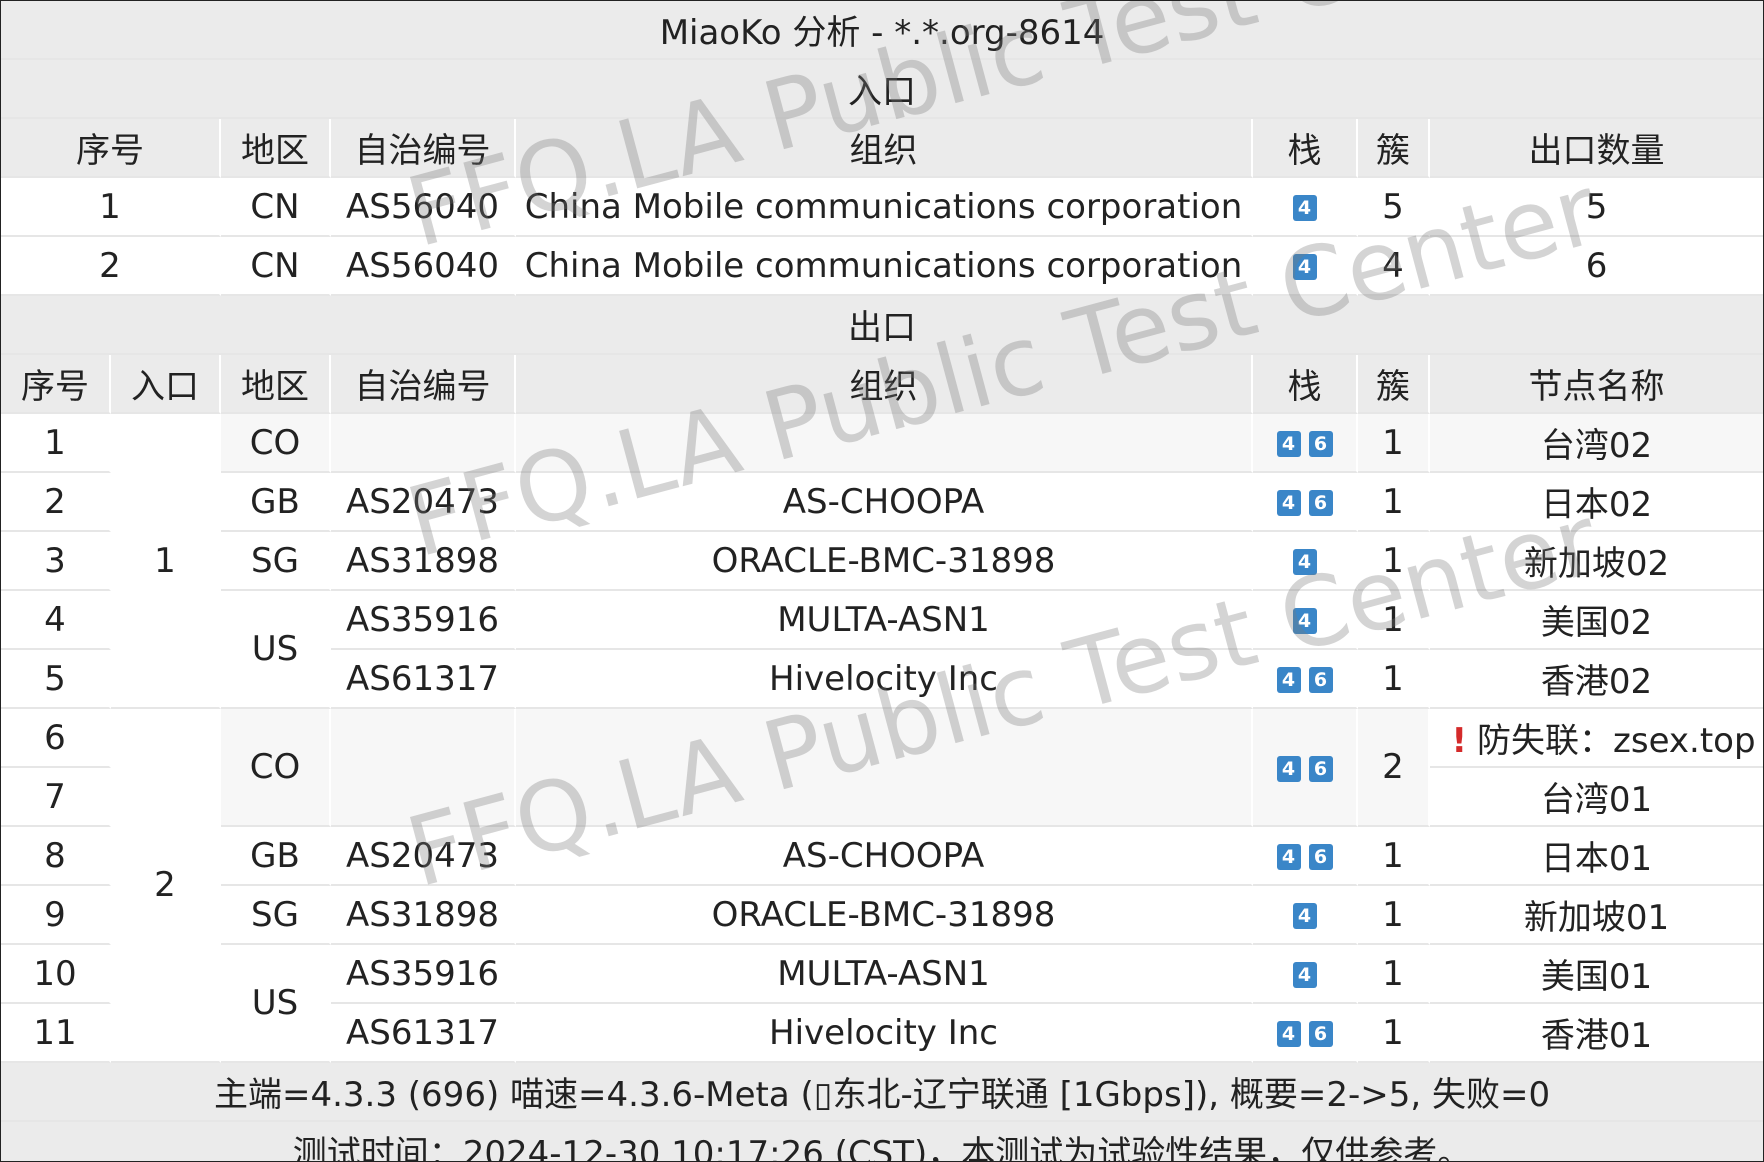 Image resolution: width=1764 pixels, height=1162 pixels. I want to click on exit-no: 8, so click(56, 856).